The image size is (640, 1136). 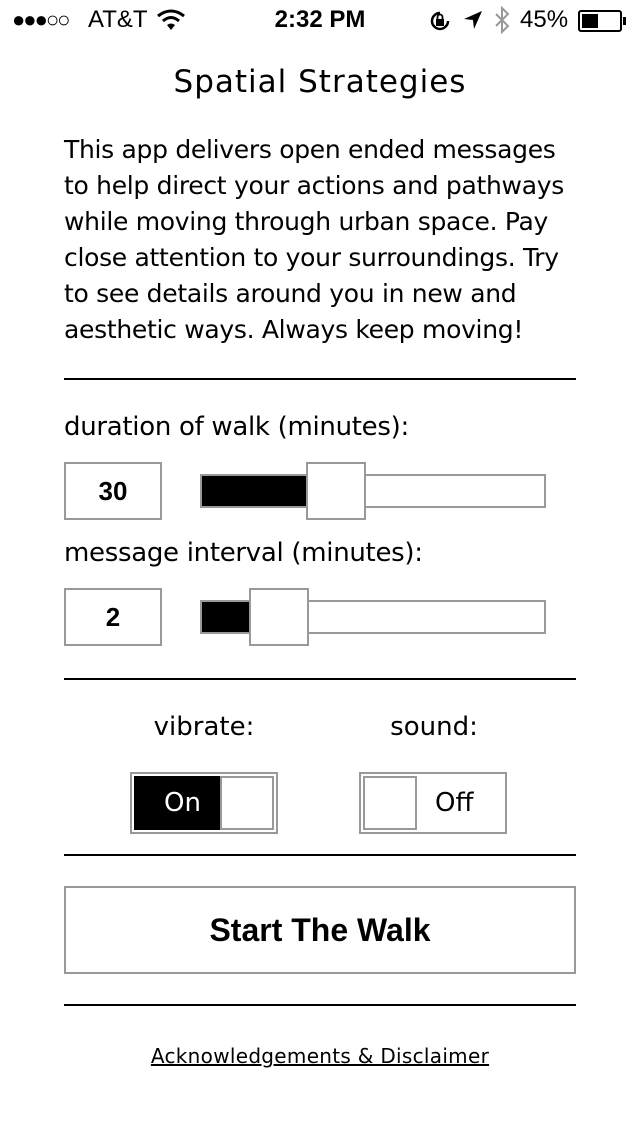 What do you see at coordinates (502, 20) in the screenshot?
I see `bluetooth-icon` at bounding box center [502, 20].